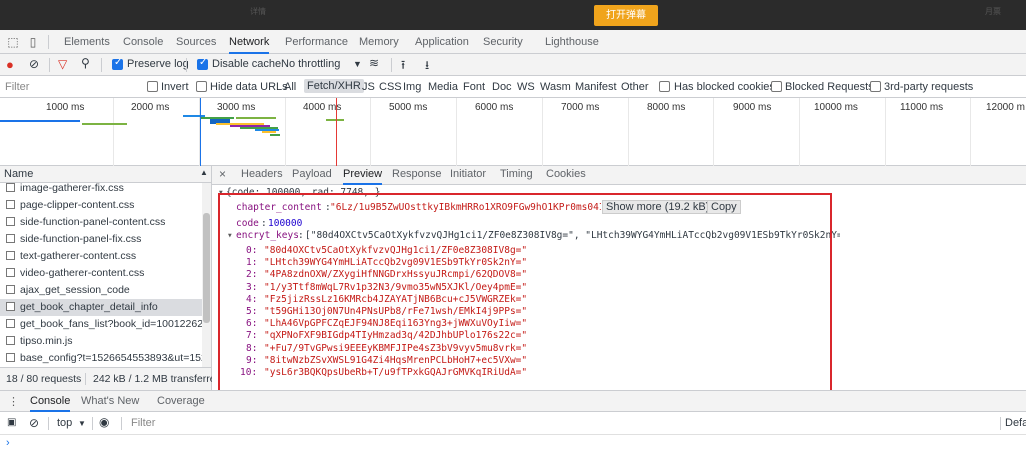  What do you see at coordinates (626, 15) in the screenshot?
I see `open-danmaku-button: 打开弹幕` at bounding box center [626, 15].